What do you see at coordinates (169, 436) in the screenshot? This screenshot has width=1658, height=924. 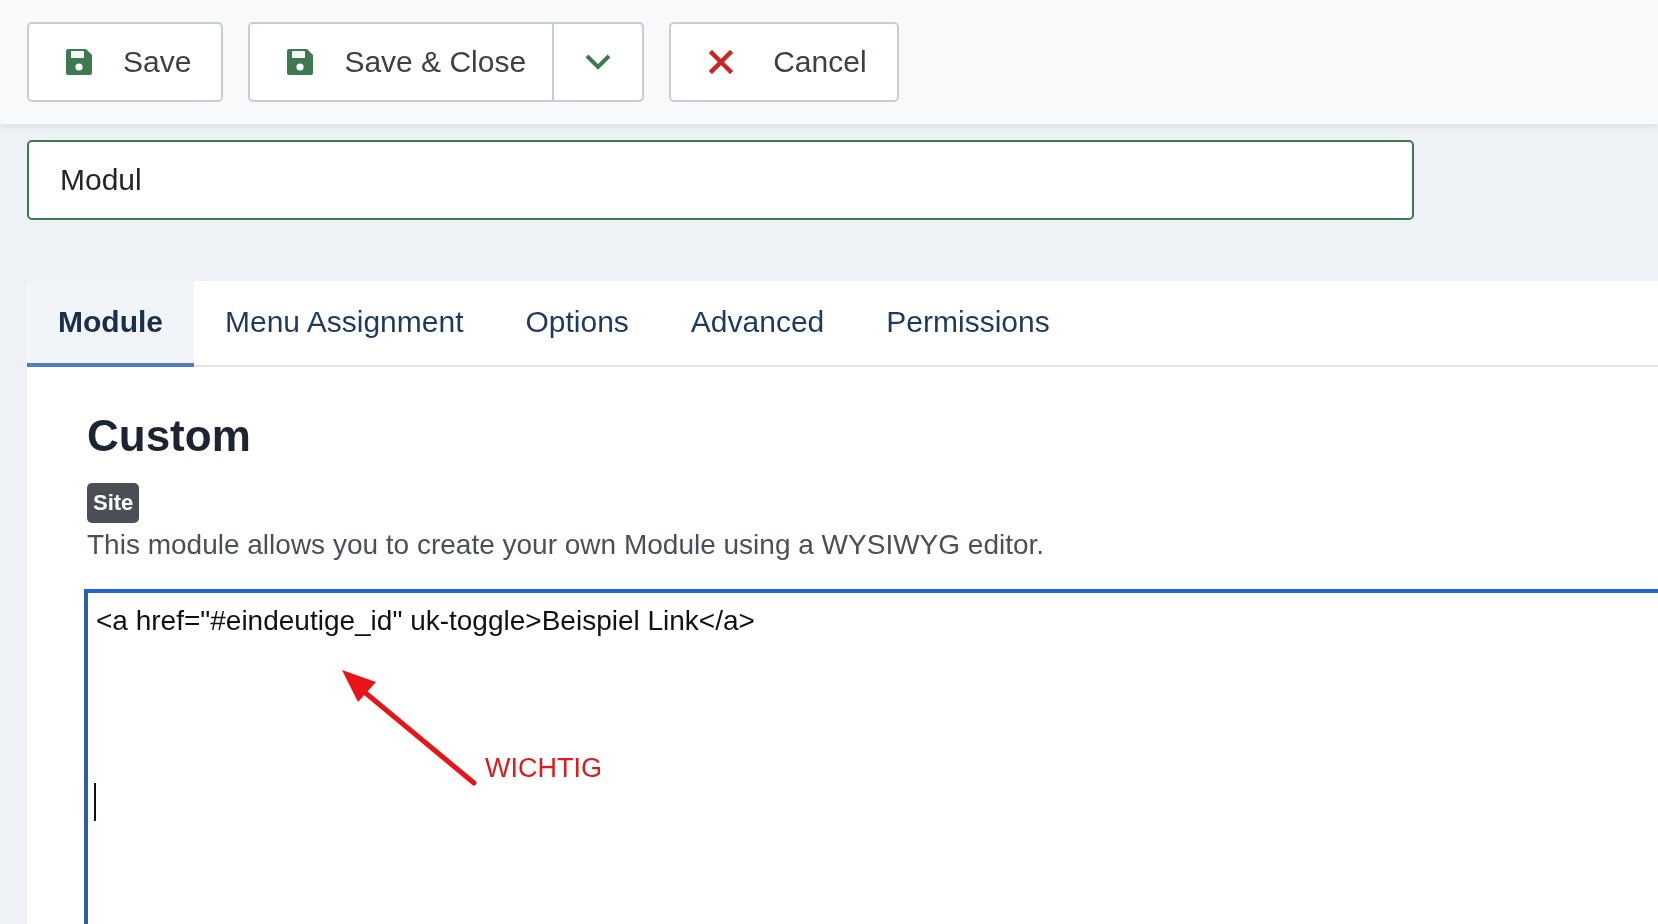 I see `module-type-heading: Custom` at bounding box center [169, 436].